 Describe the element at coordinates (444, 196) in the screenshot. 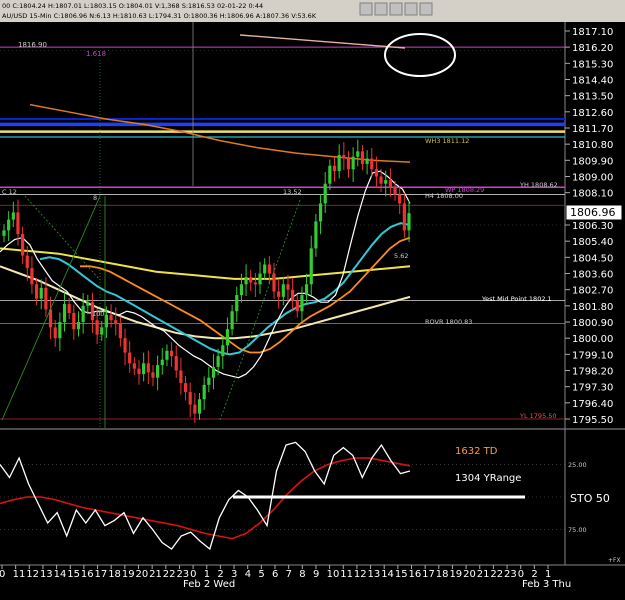

I see `level-label-h4: H4 1808.00` at that location.